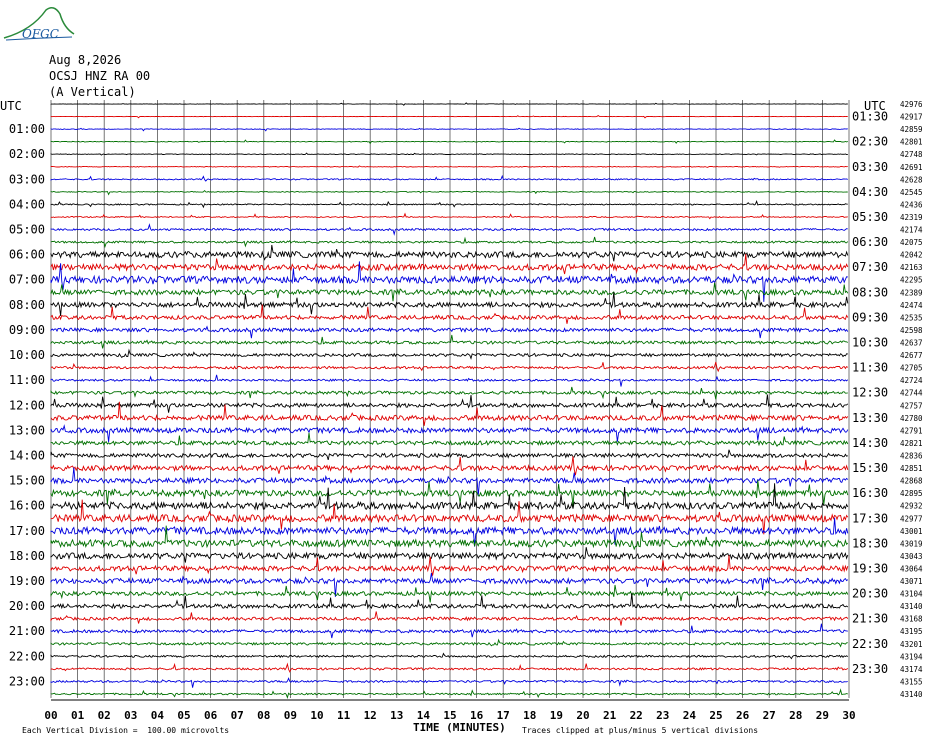  Describe the element at coordinates (743, 715) in the screenshot. I see `x-tick-label: 26` at that location.